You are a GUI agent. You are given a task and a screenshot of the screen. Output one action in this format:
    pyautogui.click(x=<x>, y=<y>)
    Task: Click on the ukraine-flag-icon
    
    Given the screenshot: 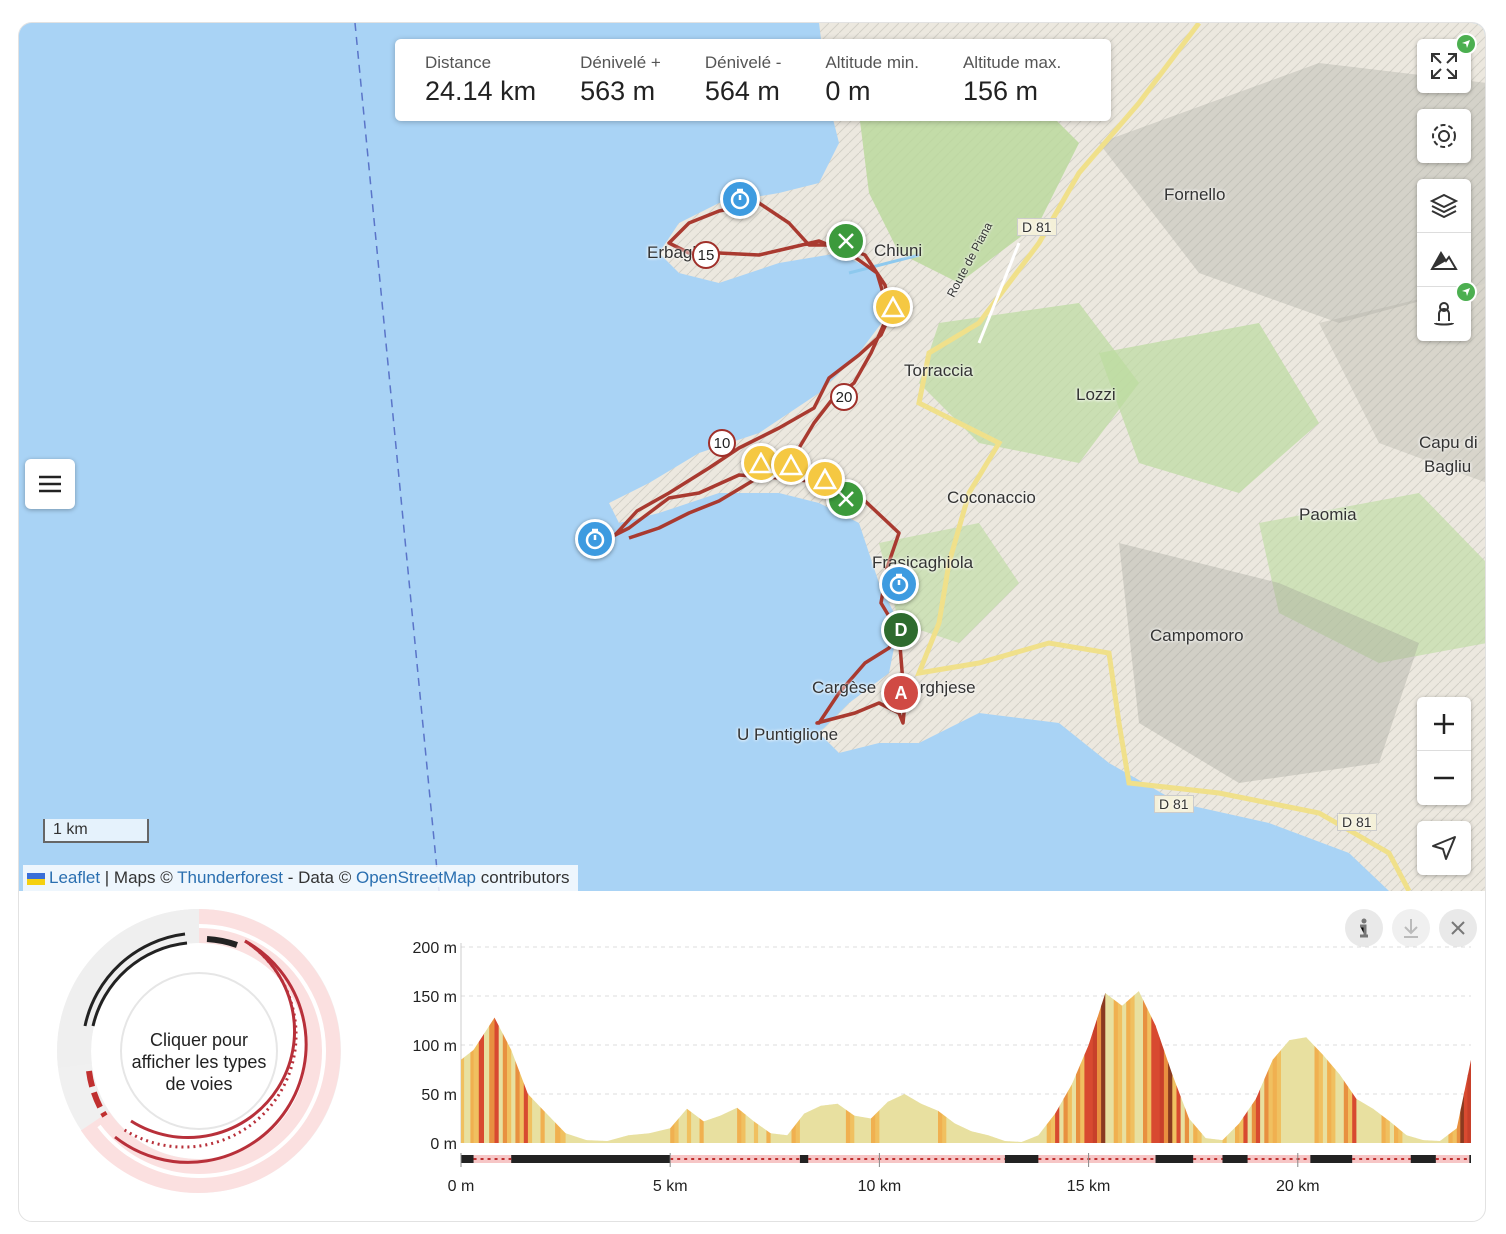 What is the action you would take?
    pyautogui.click(x=36, y=878)
    